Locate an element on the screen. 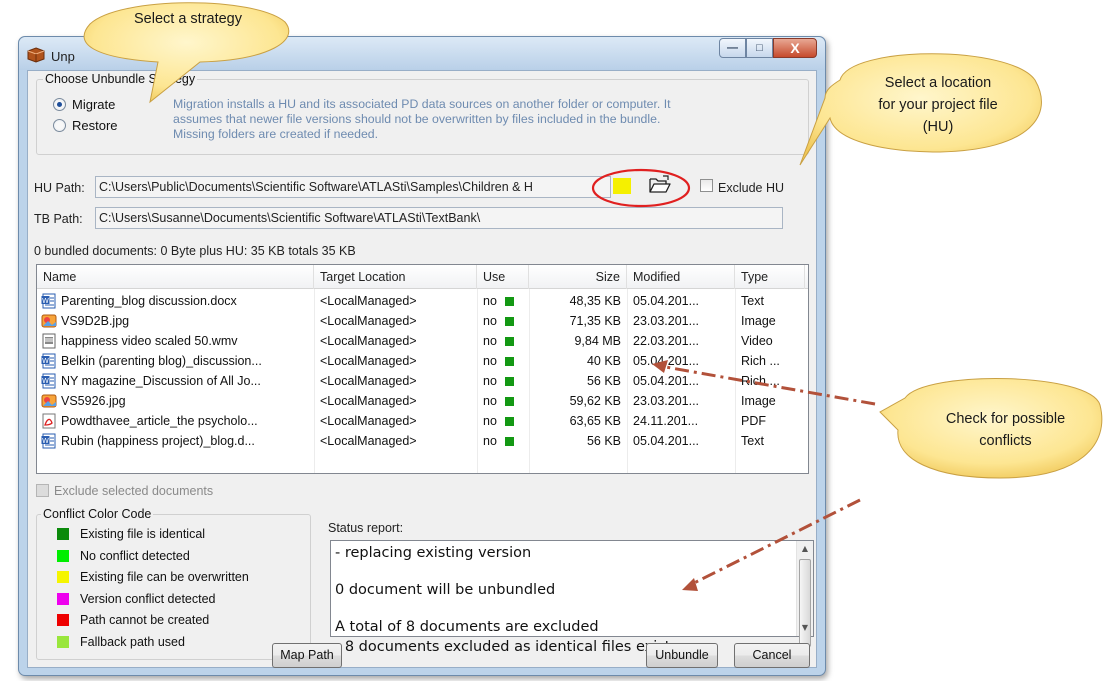 This screenshot has height=681, width=1109. radio-restore: Restore is located at coordinates (85, 125).